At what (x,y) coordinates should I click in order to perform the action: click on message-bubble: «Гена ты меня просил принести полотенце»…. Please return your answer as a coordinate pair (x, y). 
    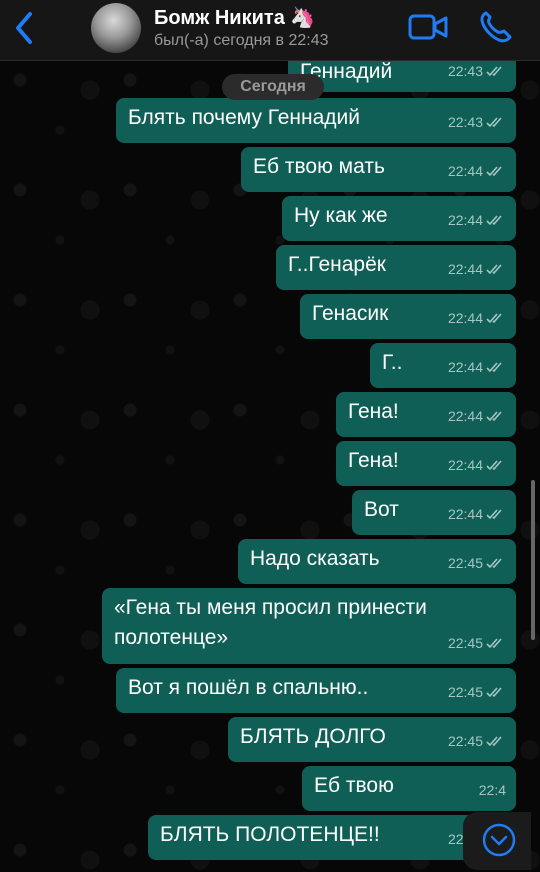
    Looking at the image, I should click on (309, 626).